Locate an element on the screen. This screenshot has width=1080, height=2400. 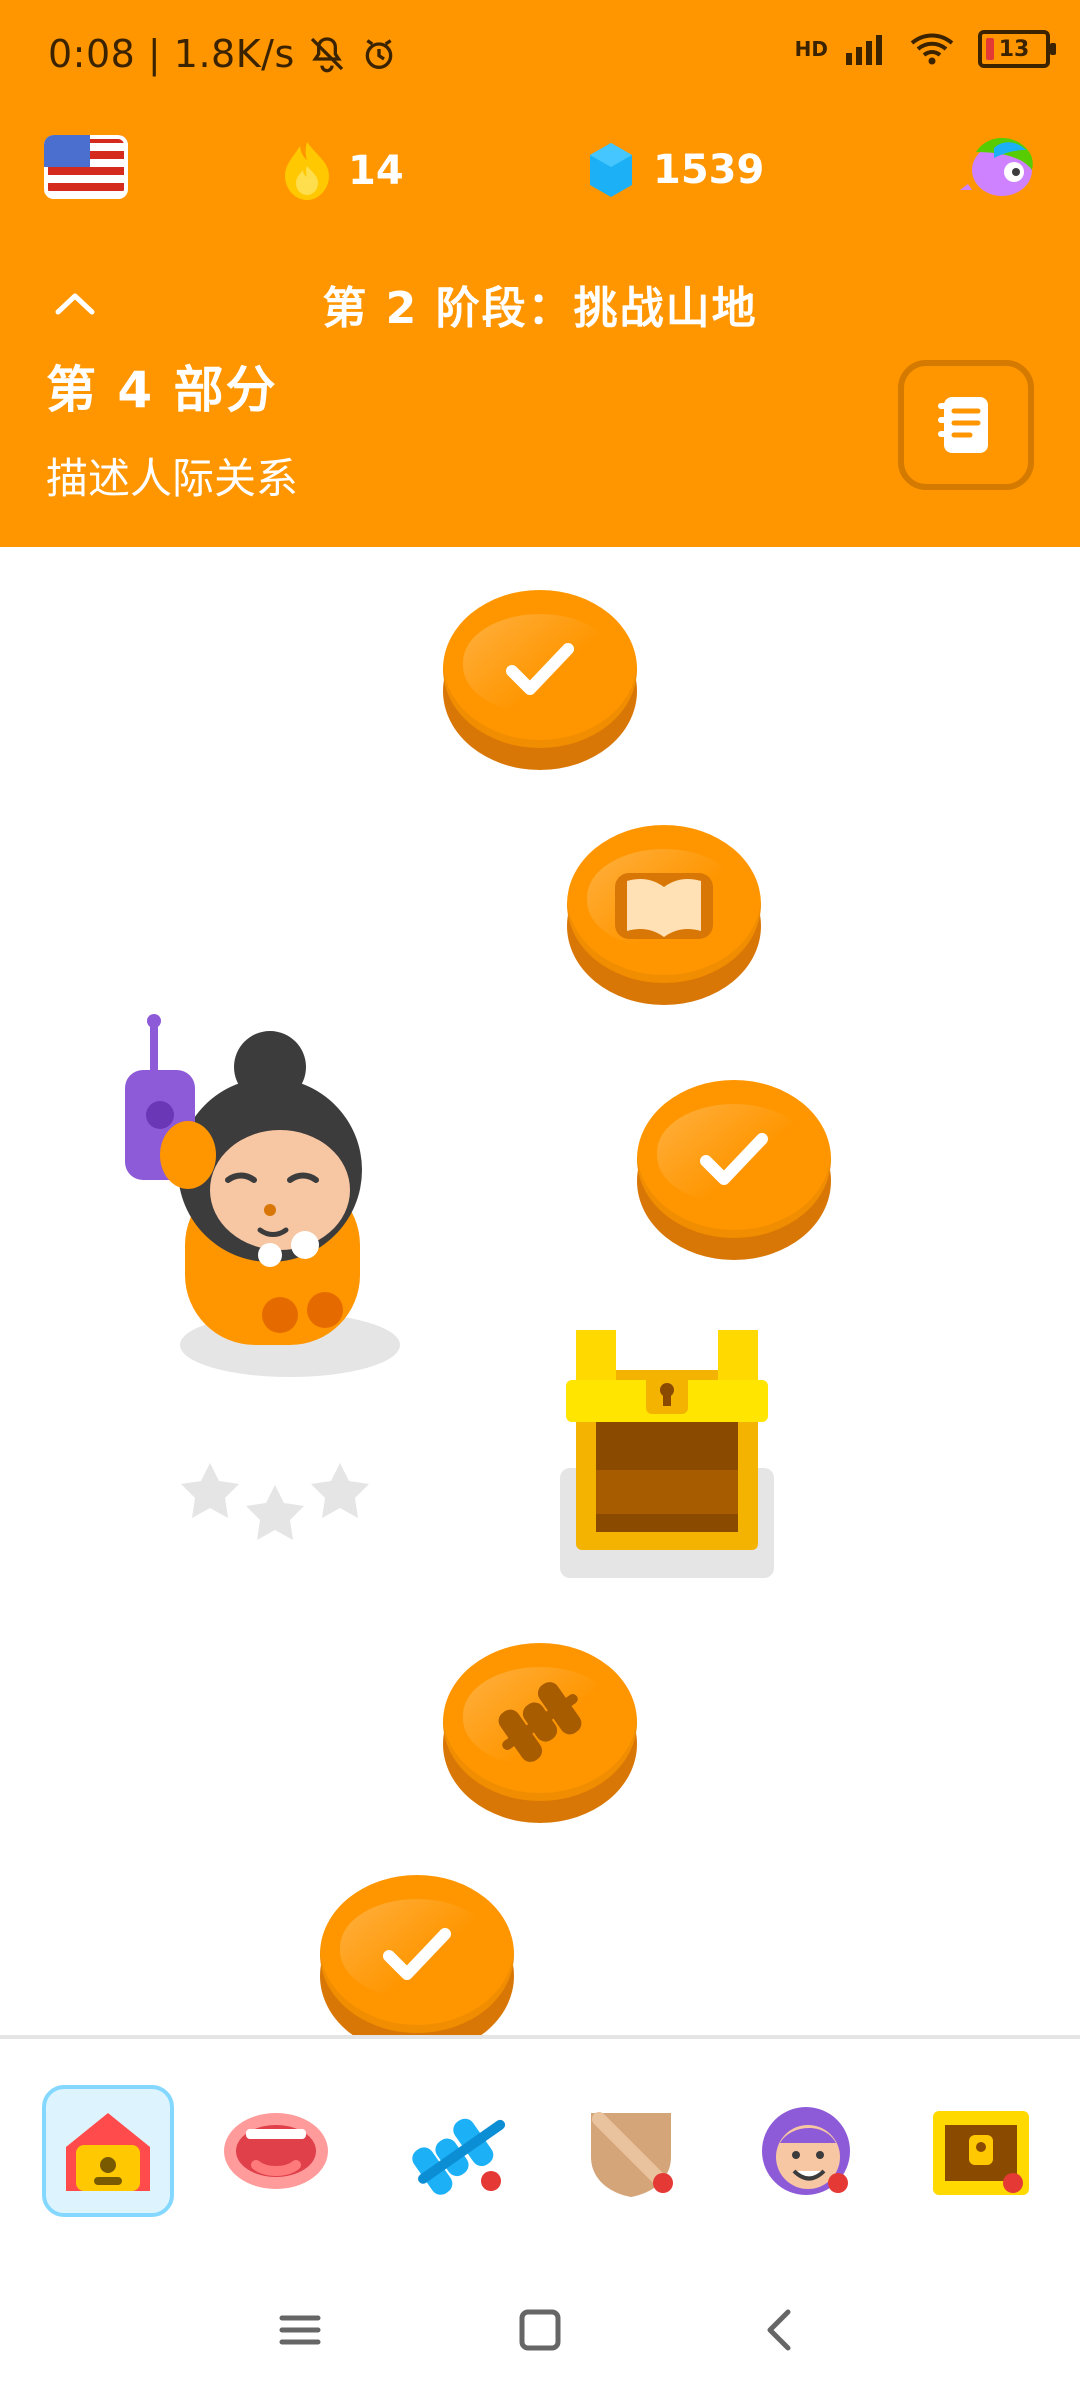
signal-icon is located at coordinates (864, 50).